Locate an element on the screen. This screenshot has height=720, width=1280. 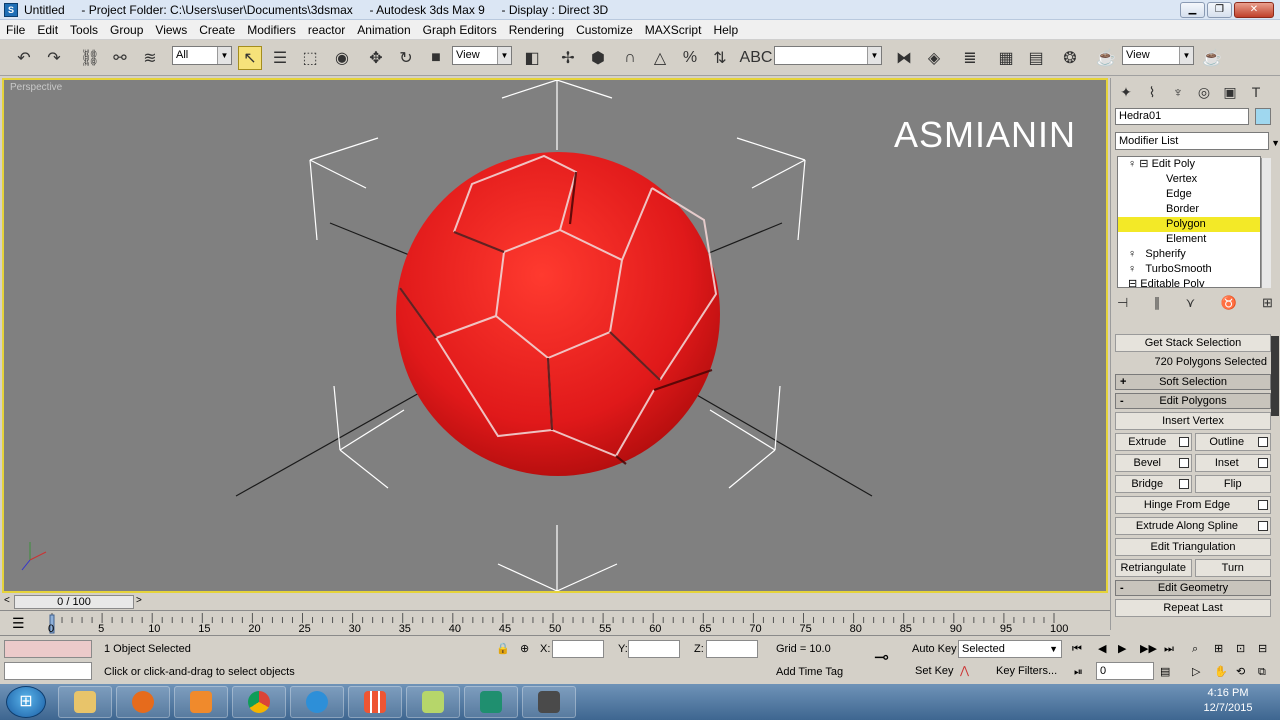
schematic-view-icon: ▤ is located at coordinates (1036, 58).